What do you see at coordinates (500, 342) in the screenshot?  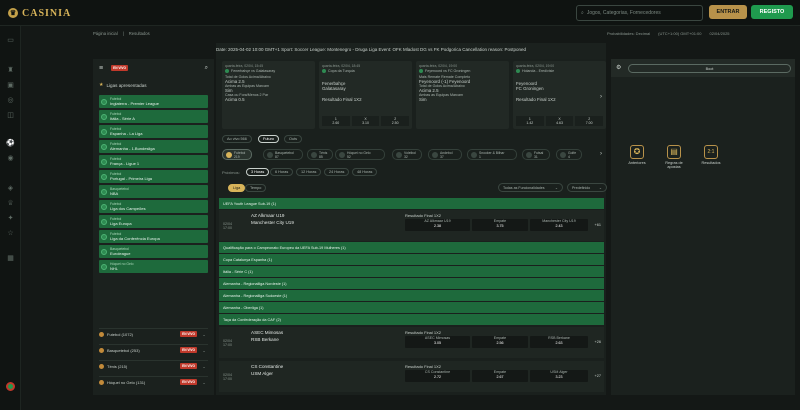 I see `odds-draw-button: Empate 2.56` at bounding box center [500, 342].